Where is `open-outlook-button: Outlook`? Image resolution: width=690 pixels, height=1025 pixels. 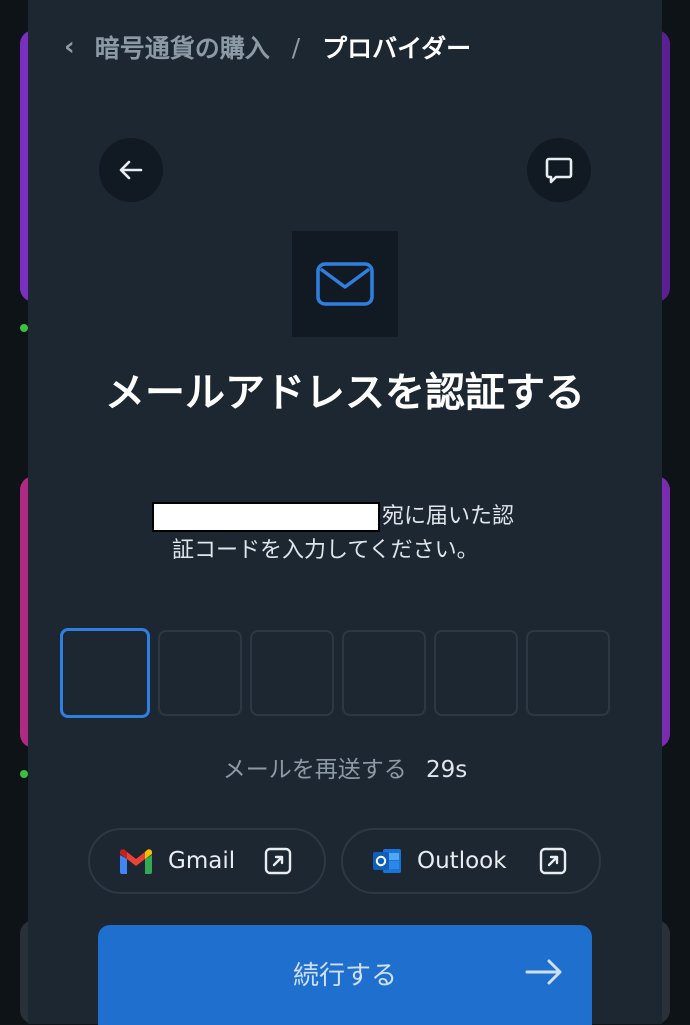 open-outlook-button: Outlook is located at coordinates (471, 861).